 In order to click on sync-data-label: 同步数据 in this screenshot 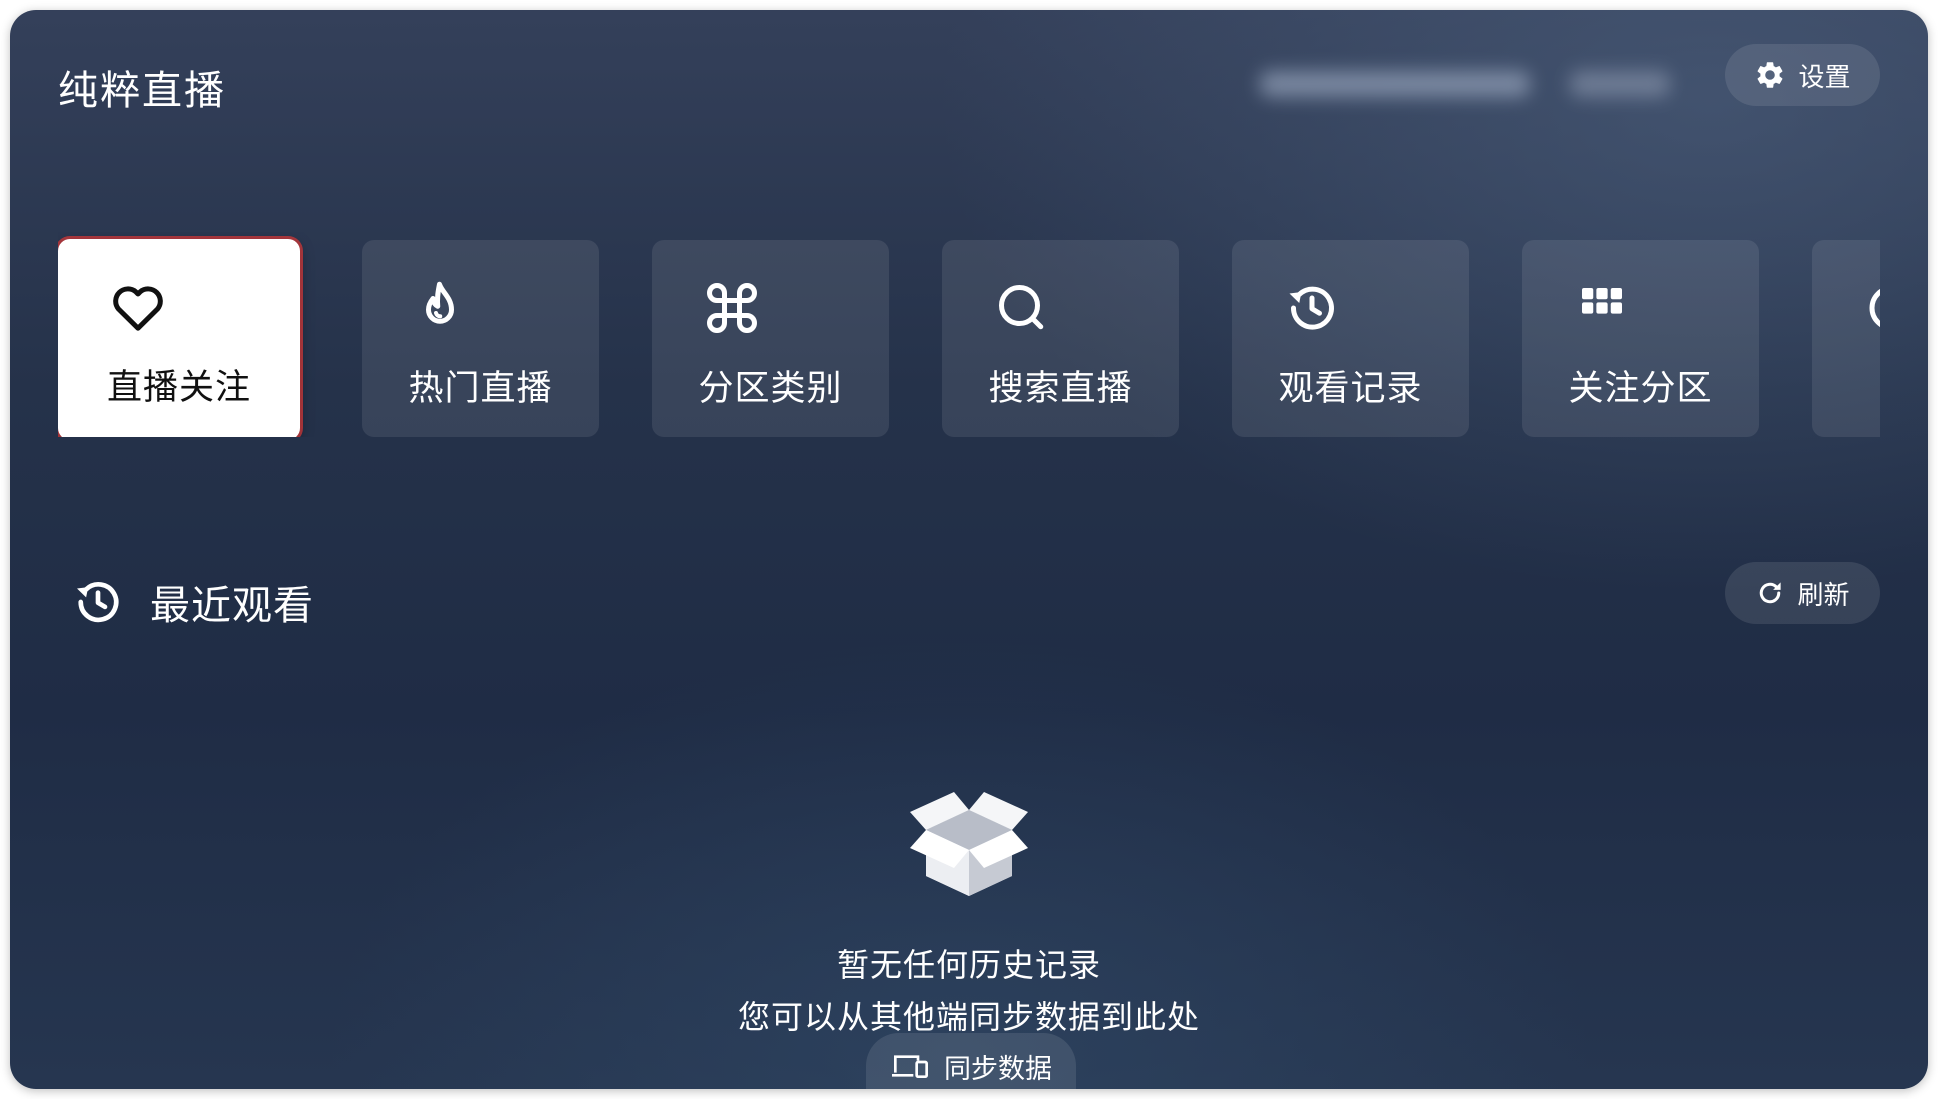, I will do `click(998, 1069)`.